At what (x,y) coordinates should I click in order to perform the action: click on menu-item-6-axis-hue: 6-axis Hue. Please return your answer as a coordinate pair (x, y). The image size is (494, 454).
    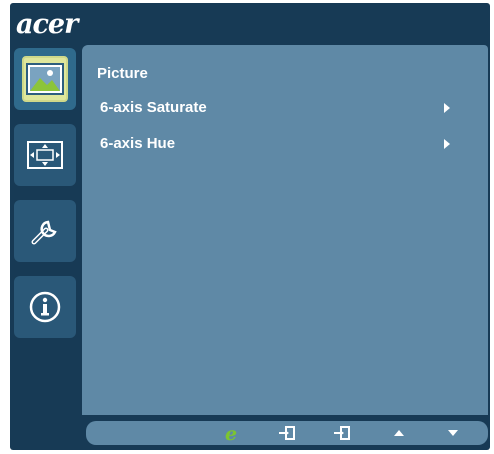
    Looking at the image, I should click on (280, 145).